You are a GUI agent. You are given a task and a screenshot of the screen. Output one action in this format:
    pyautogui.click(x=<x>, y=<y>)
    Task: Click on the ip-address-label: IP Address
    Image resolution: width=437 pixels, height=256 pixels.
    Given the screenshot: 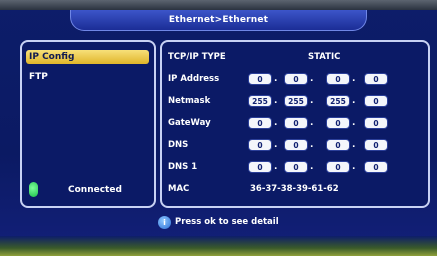 What is the action you would take?
    pyautogui.click(x=194, y=79)
    